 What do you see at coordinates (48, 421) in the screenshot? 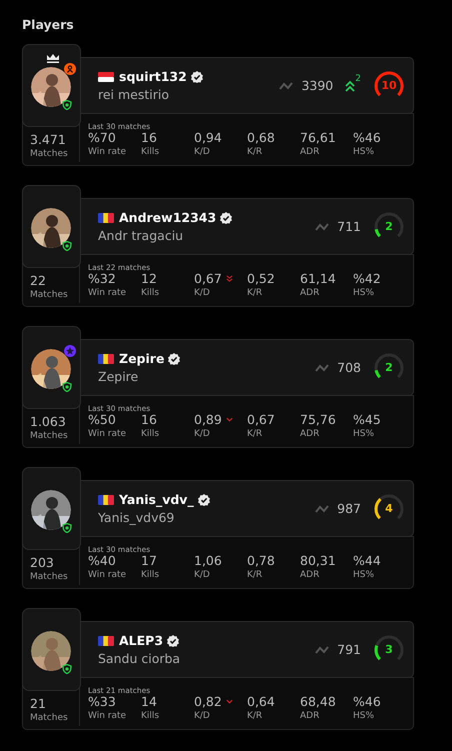
I see `stat-value: 1.063` at bounding box center [48, 421].